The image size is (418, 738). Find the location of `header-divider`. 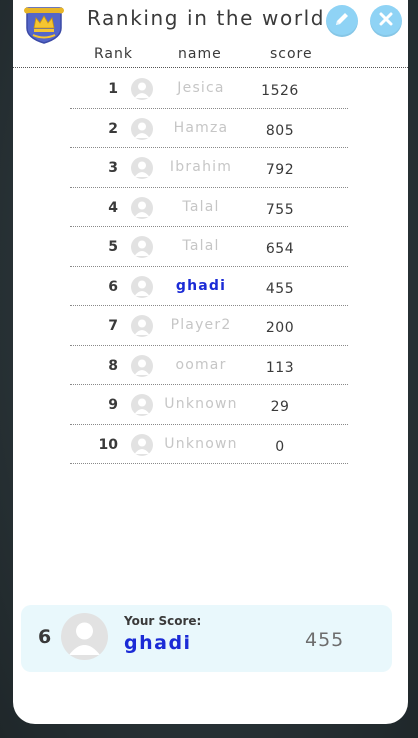

header-divider is located at coordinates (210, 67).